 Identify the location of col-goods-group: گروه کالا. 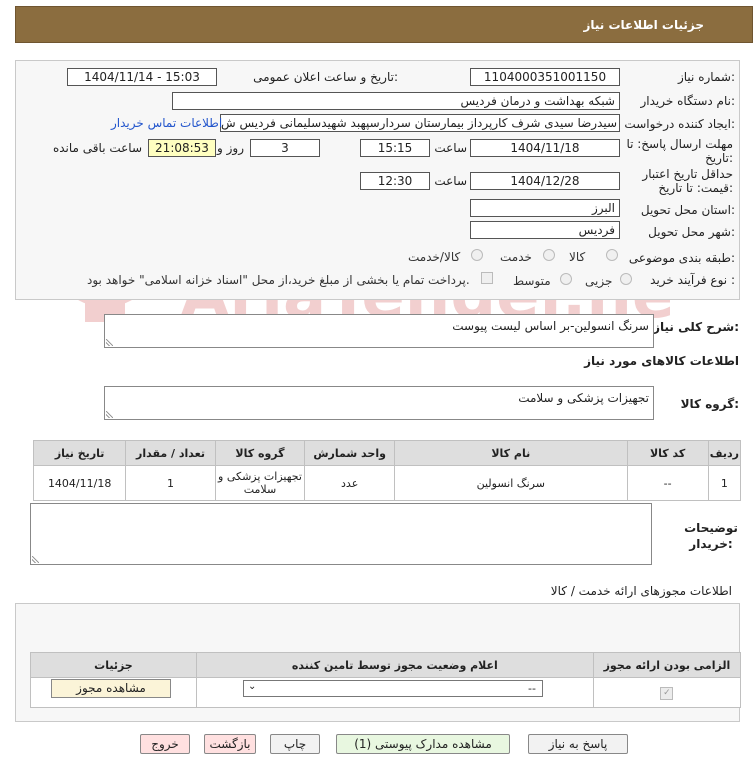
(260, 453).